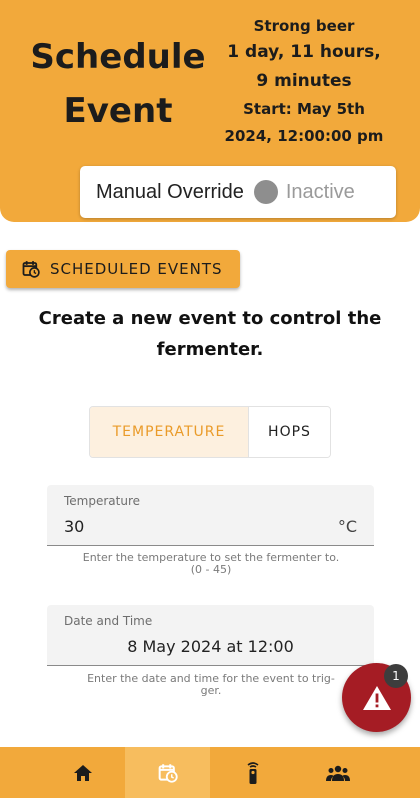 This screenshot has width=420, height=798. I want to click on nav-people, so click(337, 772).